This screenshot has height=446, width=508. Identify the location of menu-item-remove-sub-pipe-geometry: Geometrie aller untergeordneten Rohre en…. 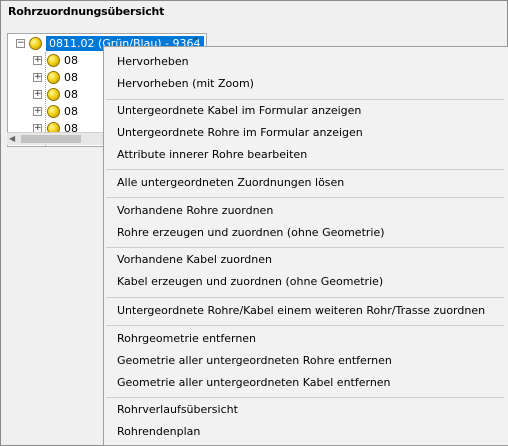
(254, 361).